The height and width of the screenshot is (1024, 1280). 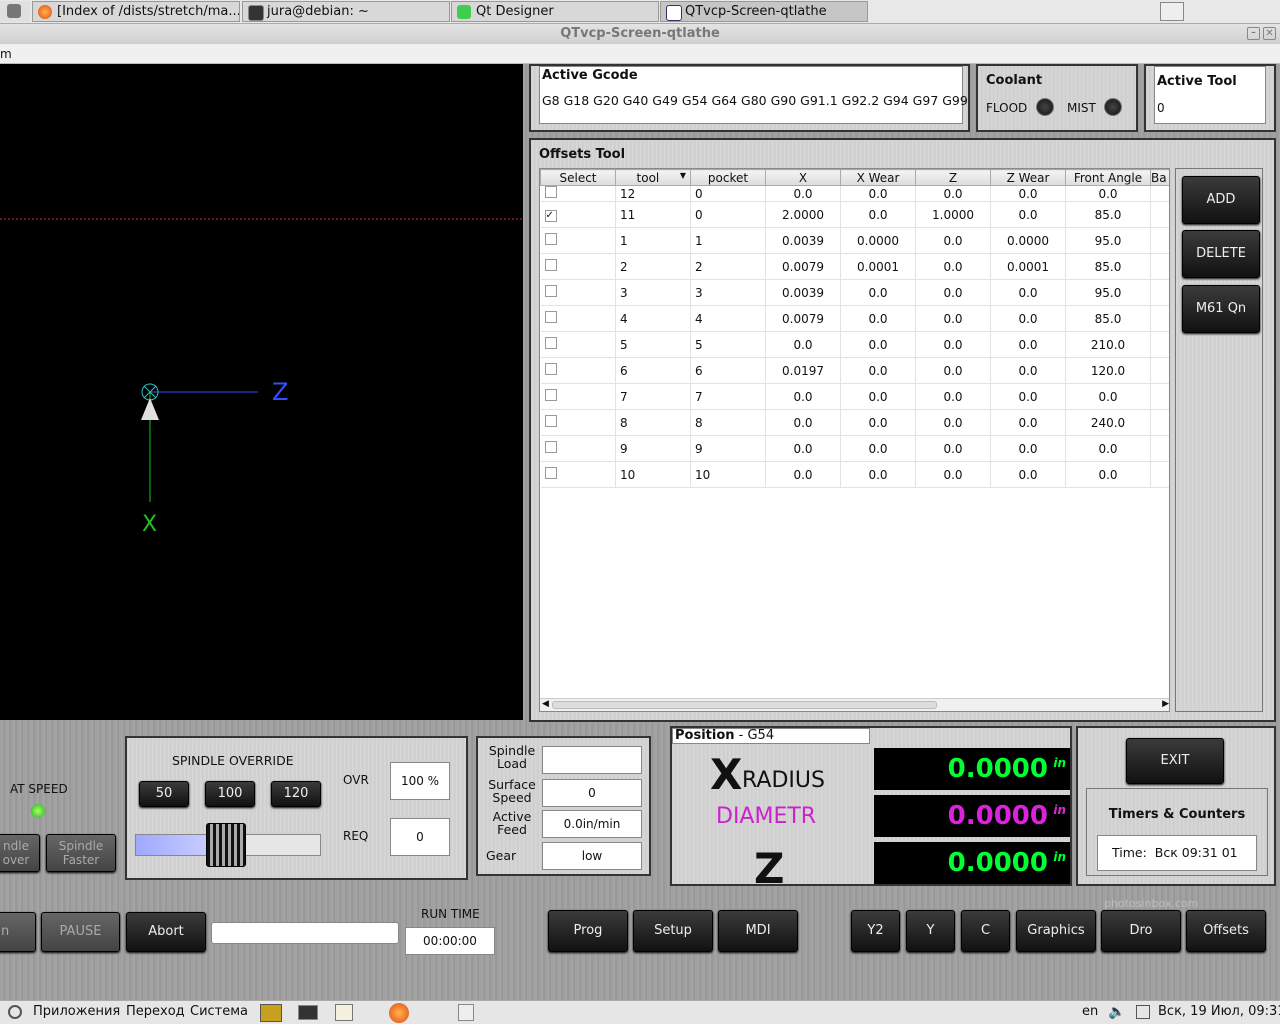 What do you see at coordinates (1175, 761) in the screenshot?
I see `exit-button: EXIT` at bounding box center [1175, 761].